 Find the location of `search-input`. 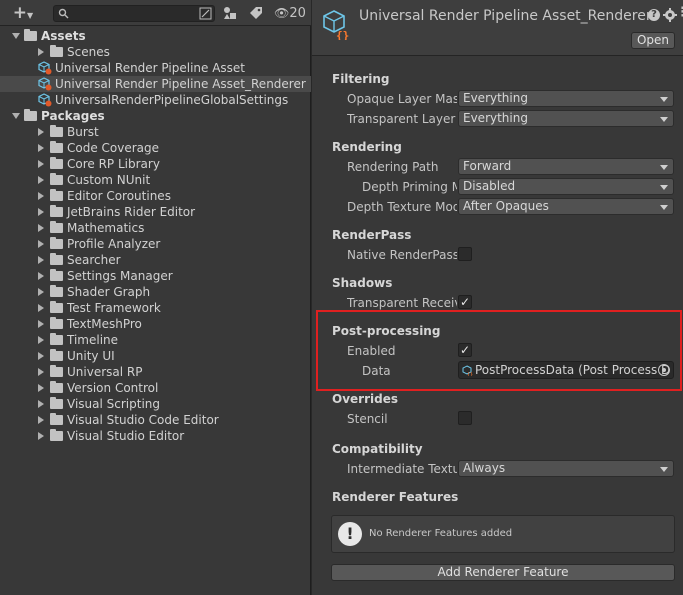

search-input is located at coordinates (134, 13).